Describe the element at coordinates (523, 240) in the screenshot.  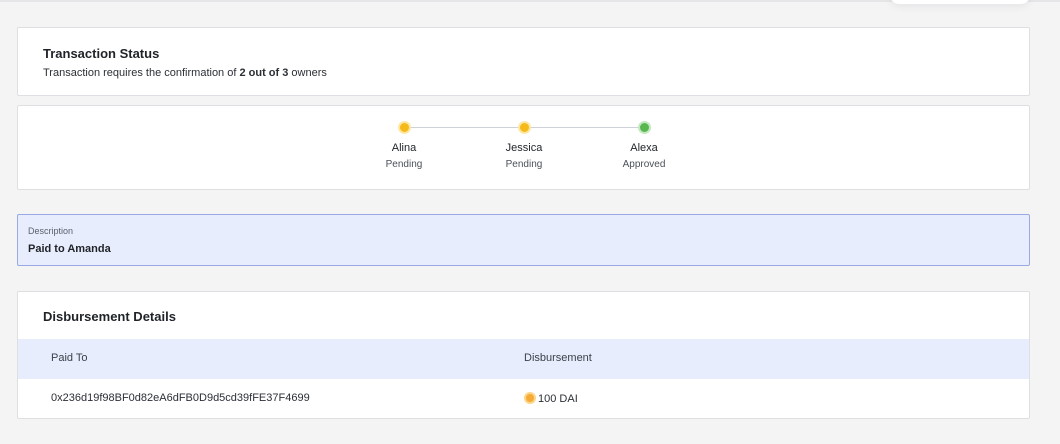
I see `description-box: Description Paid to Amanda` at that location.